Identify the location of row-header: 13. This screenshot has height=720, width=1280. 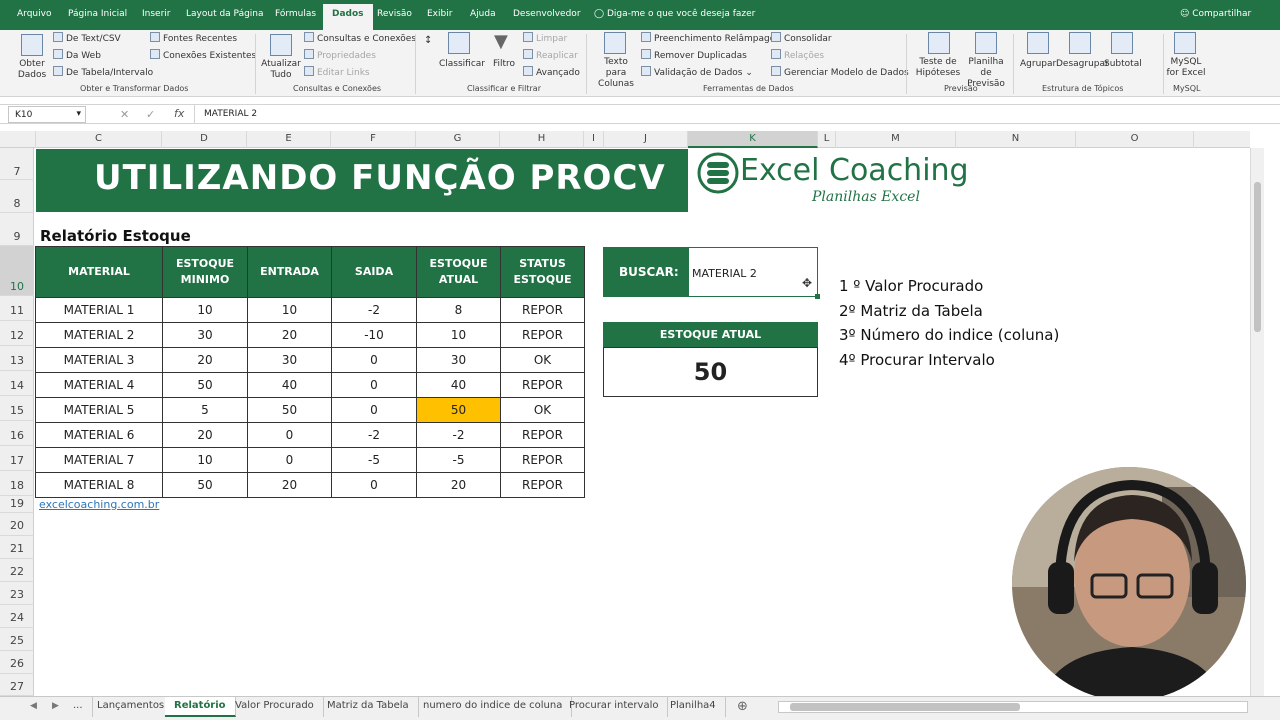
(17, 358).